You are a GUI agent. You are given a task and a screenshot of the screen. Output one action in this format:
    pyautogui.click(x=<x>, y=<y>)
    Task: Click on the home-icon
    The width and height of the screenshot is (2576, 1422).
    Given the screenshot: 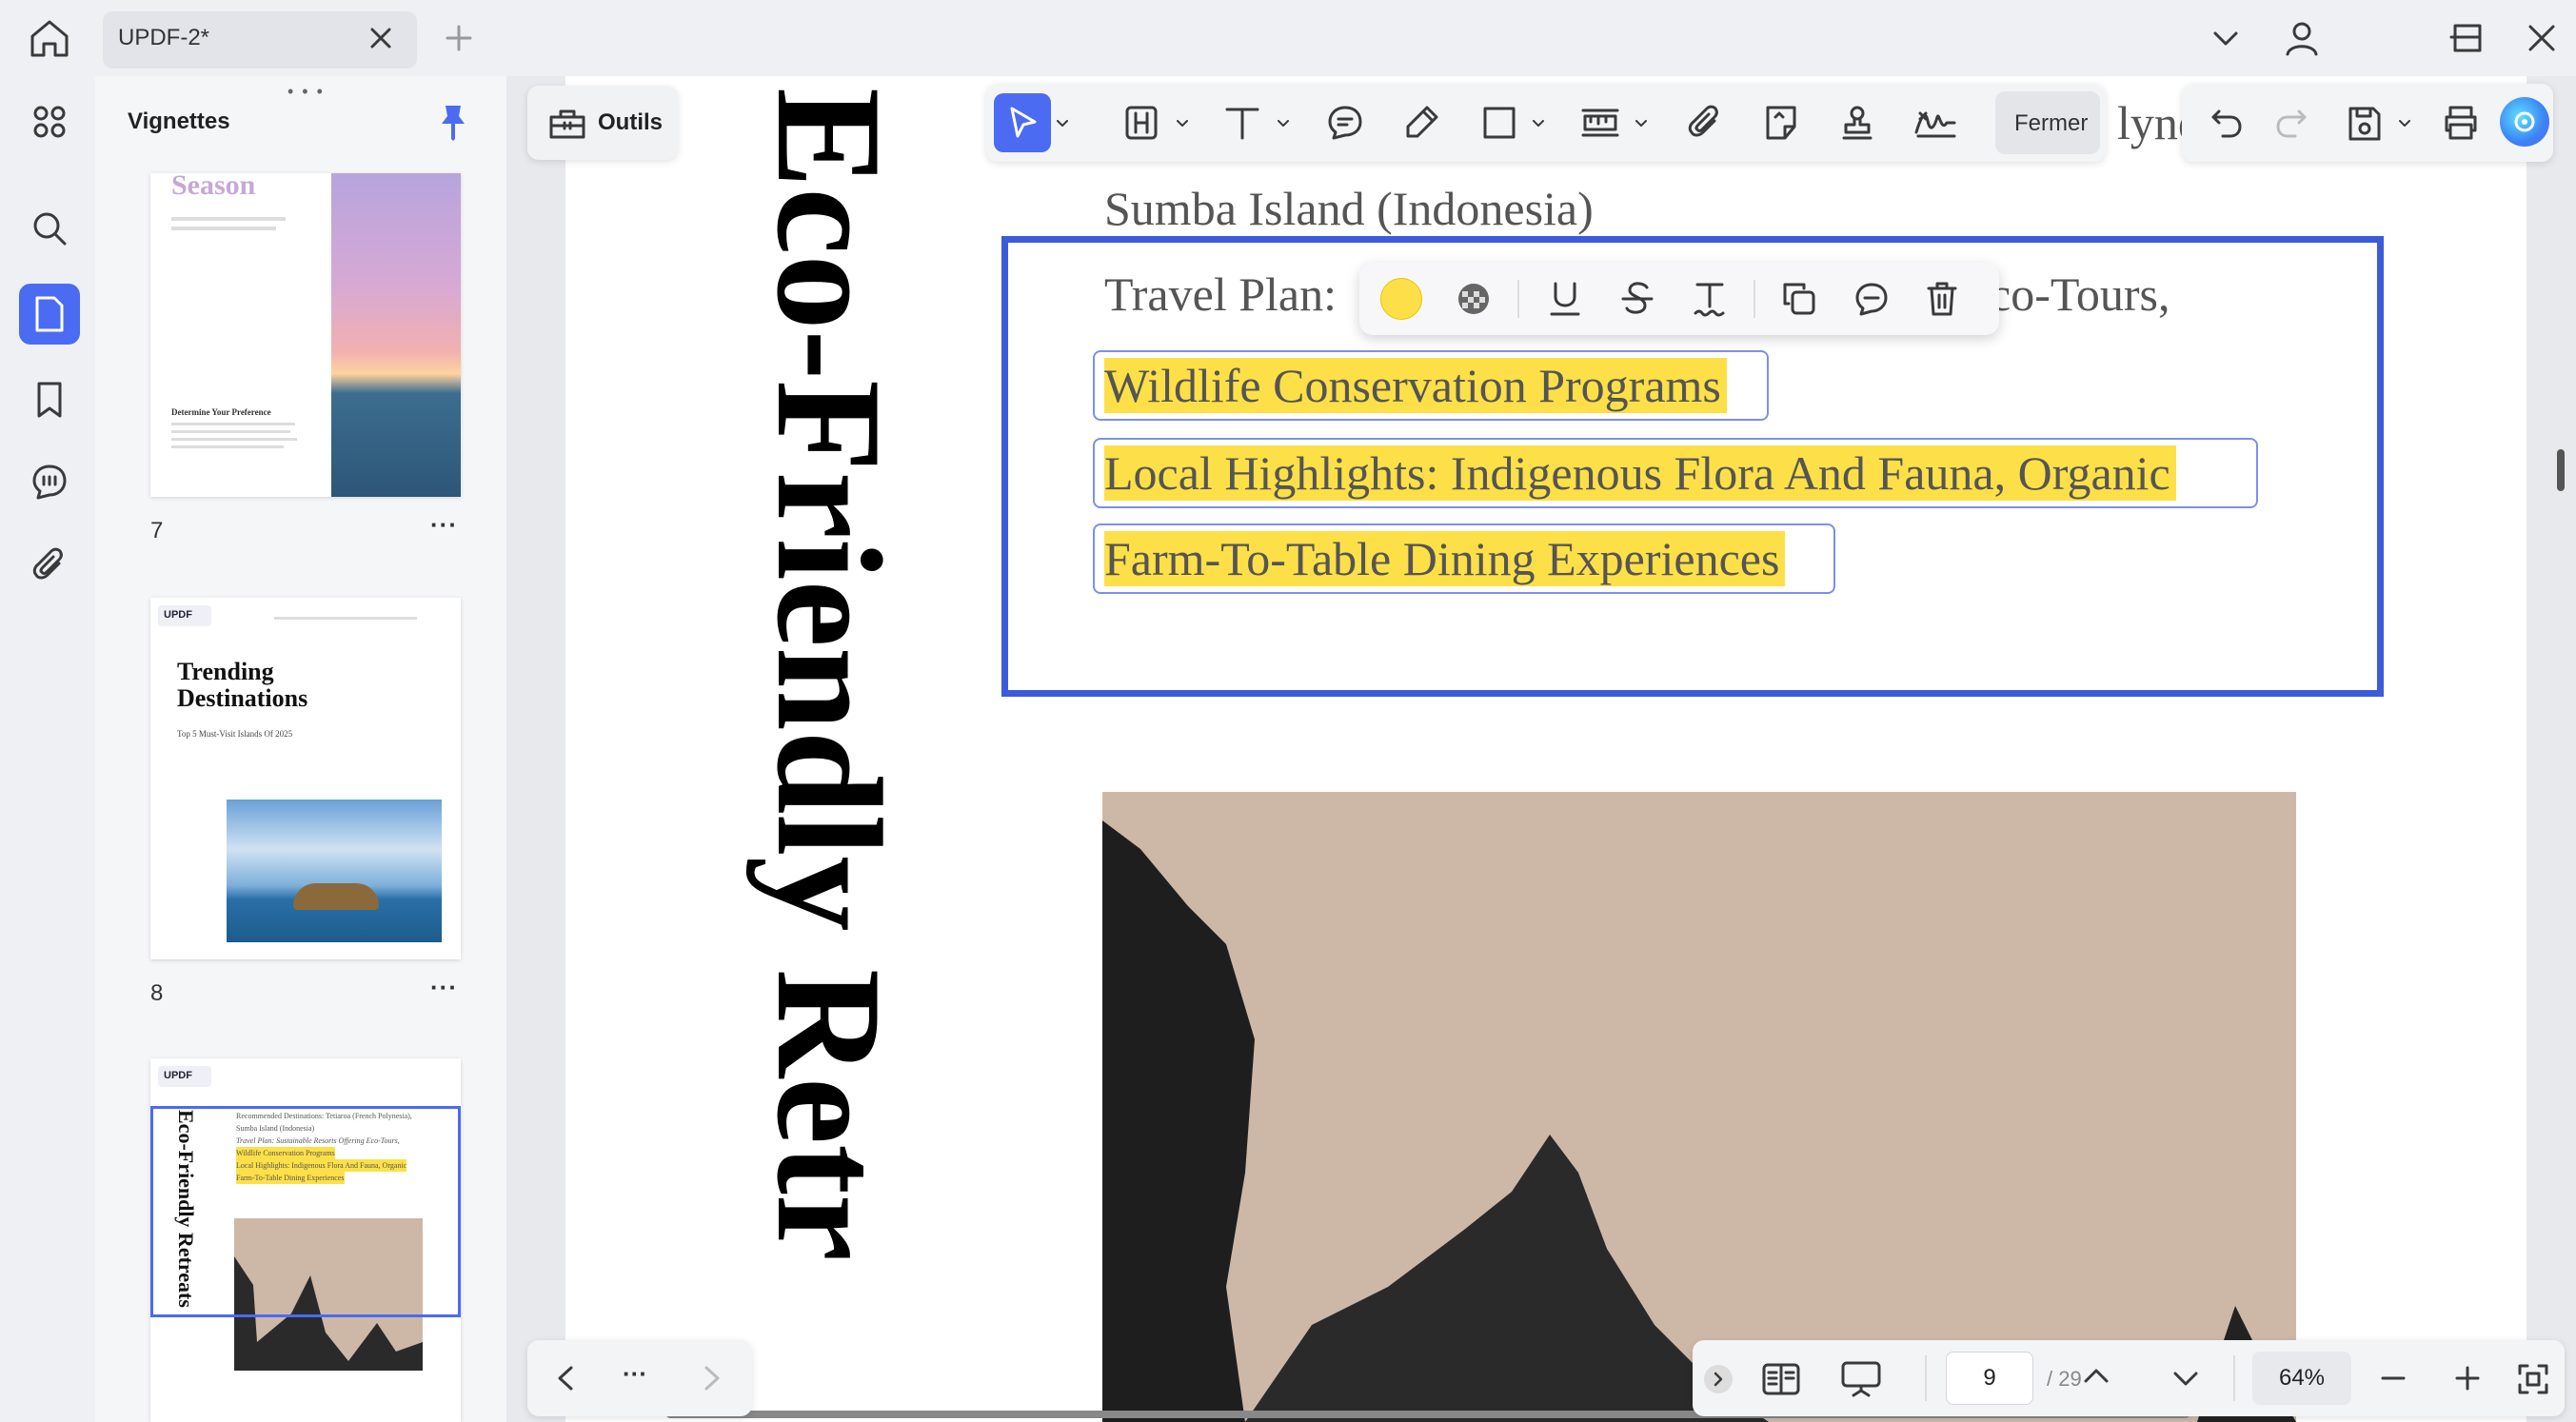 What is the action you would take?
    pyautogui.click(x=49, y=38)
    